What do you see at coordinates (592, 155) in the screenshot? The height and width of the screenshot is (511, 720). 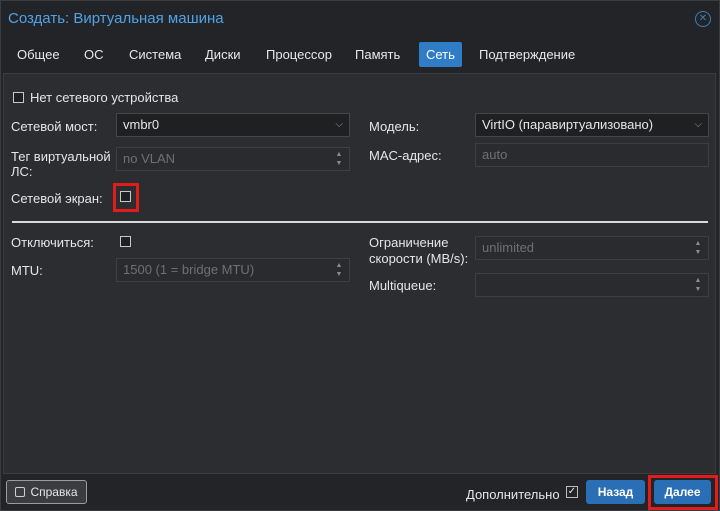 I see `mac-input: auto` at bounding box center [592, 155].